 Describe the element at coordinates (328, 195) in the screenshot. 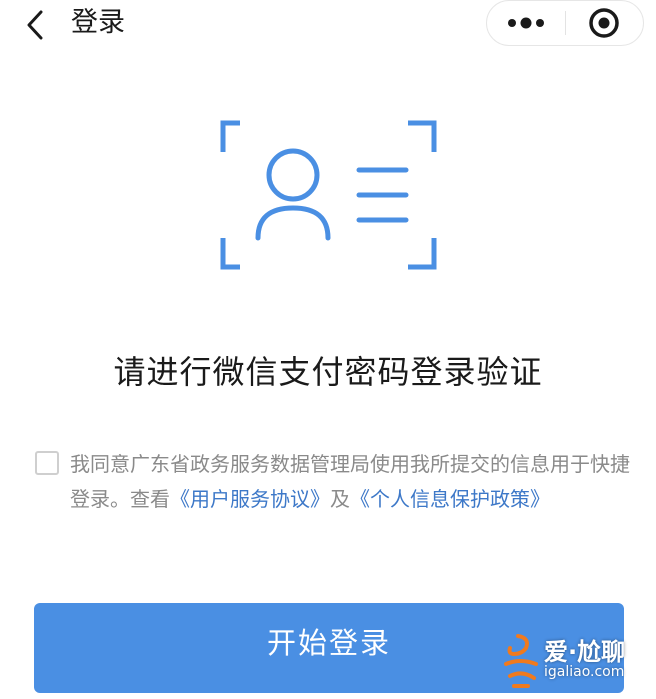

I see `face-id-icon` at that location.